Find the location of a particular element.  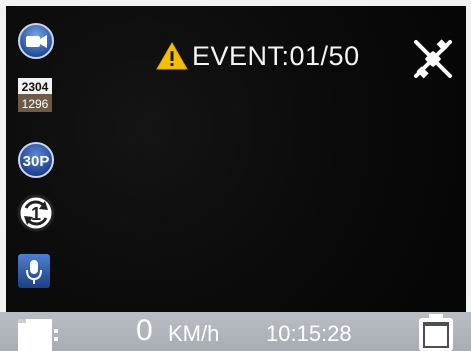

microphone-icon is located at coordinates (34, 271).